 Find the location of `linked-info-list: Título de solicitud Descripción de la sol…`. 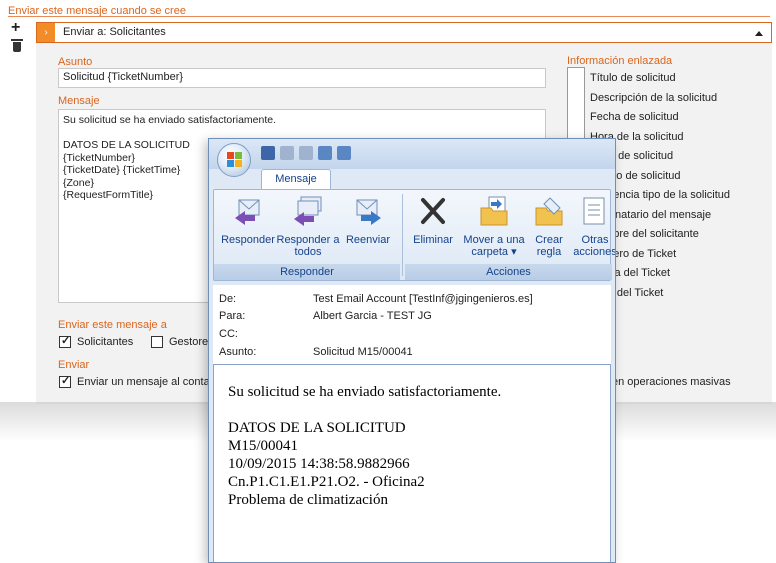

linked-info-list: Título de solicitud Descripción de la sol… is located at coordinates (683, 186).